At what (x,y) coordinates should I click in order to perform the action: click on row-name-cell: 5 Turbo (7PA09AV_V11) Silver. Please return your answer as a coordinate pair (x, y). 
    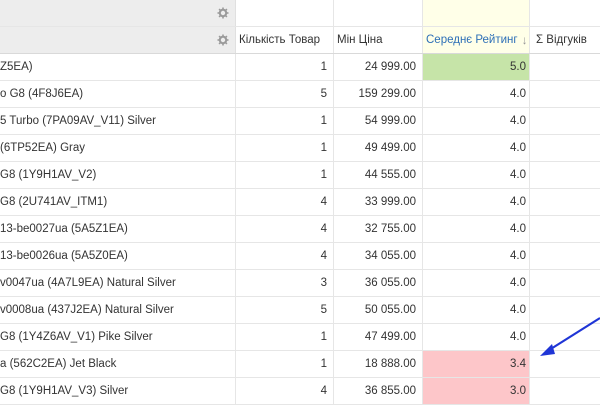
    Looking at the image, I should click on (118, 121).